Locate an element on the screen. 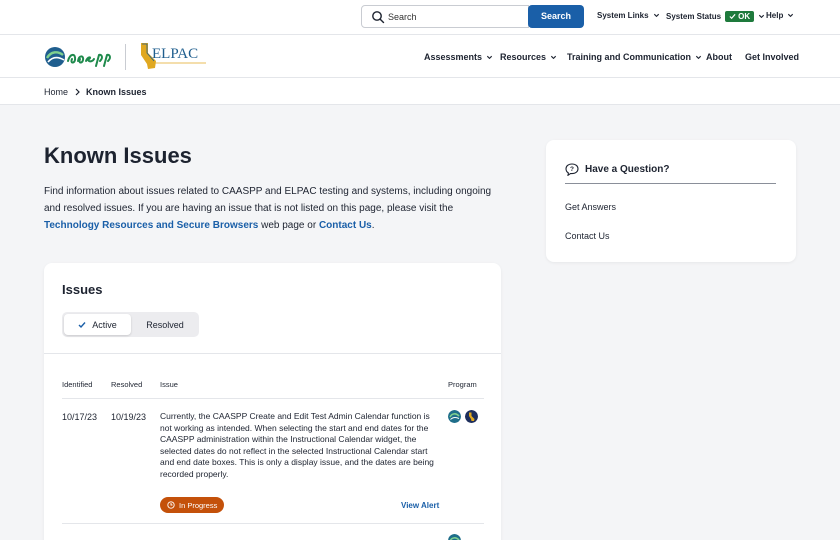  col-program: Program is located at coordinates (462, 384).